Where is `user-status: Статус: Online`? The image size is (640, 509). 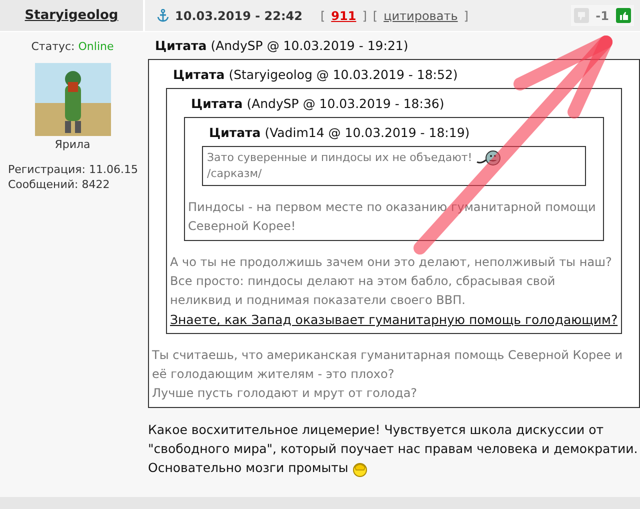
user-status: Статус: Online is located at coordinates (72, 46).